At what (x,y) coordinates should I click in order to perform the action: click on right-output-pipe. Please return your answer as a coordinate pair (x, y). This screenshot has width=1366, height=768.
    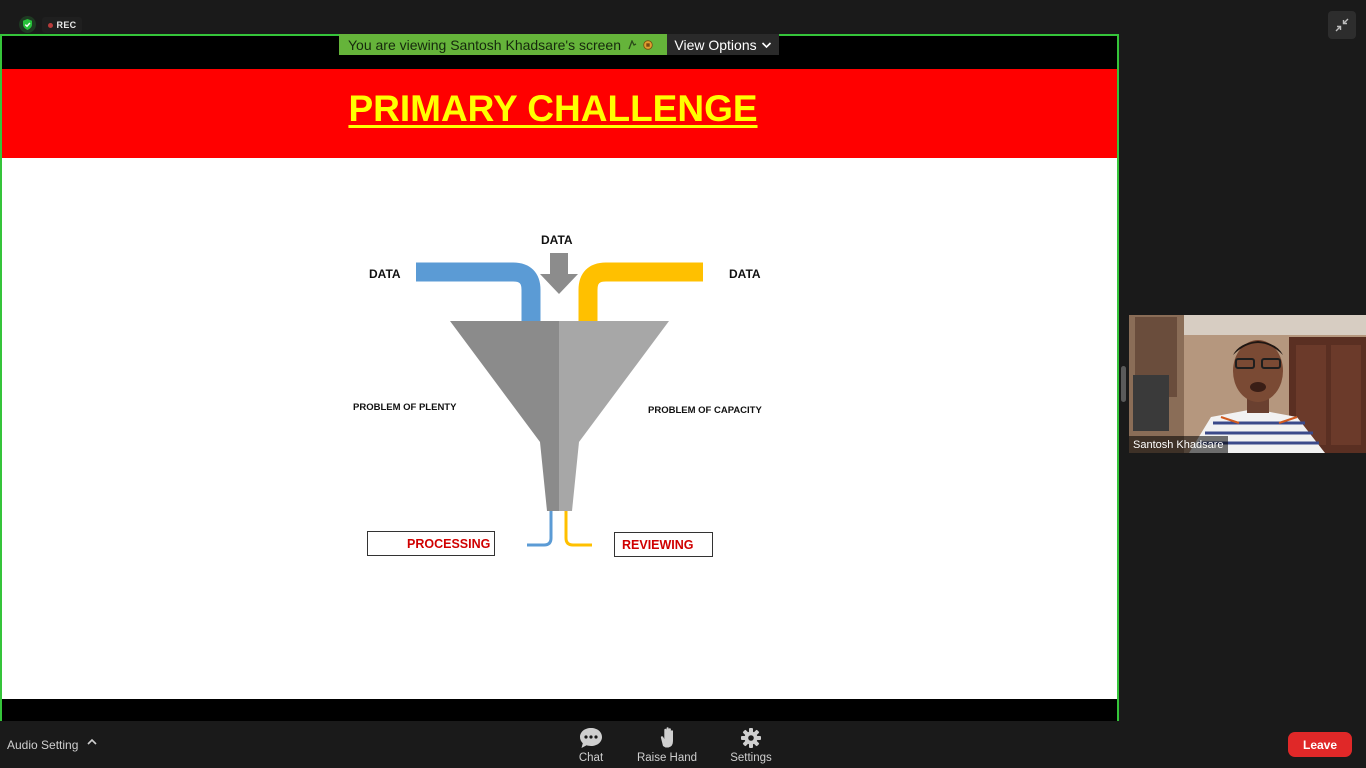
    Looking at the image, I should click on (578, 529).